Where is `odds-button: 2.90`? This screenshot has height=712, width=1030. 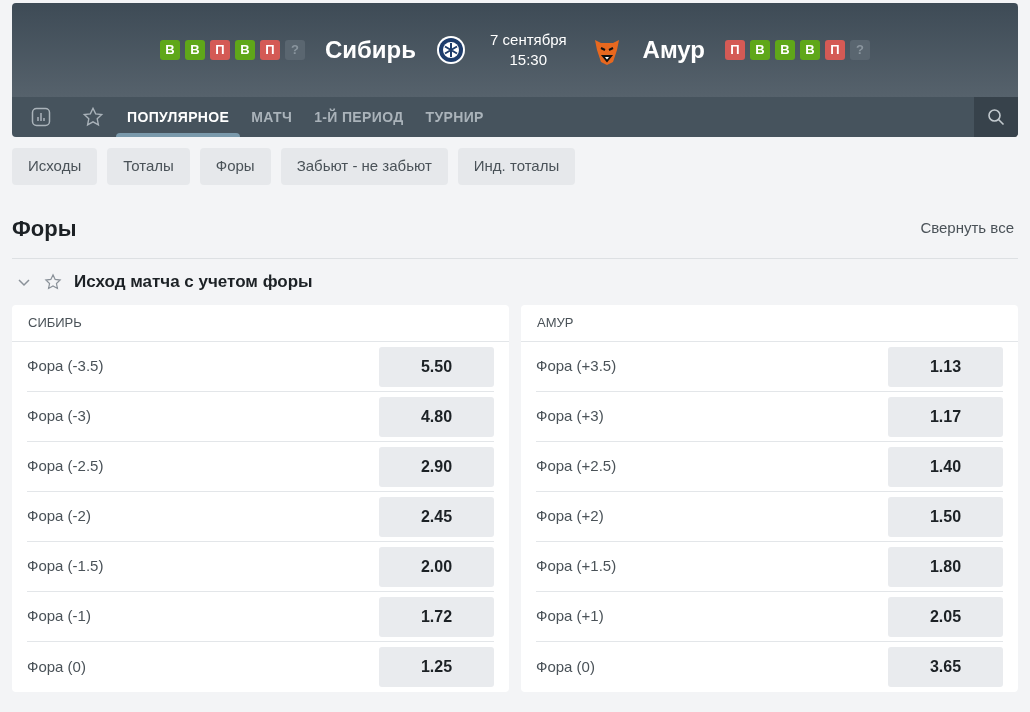
odds-button: 2.90 is located at coordinates (436, 466).